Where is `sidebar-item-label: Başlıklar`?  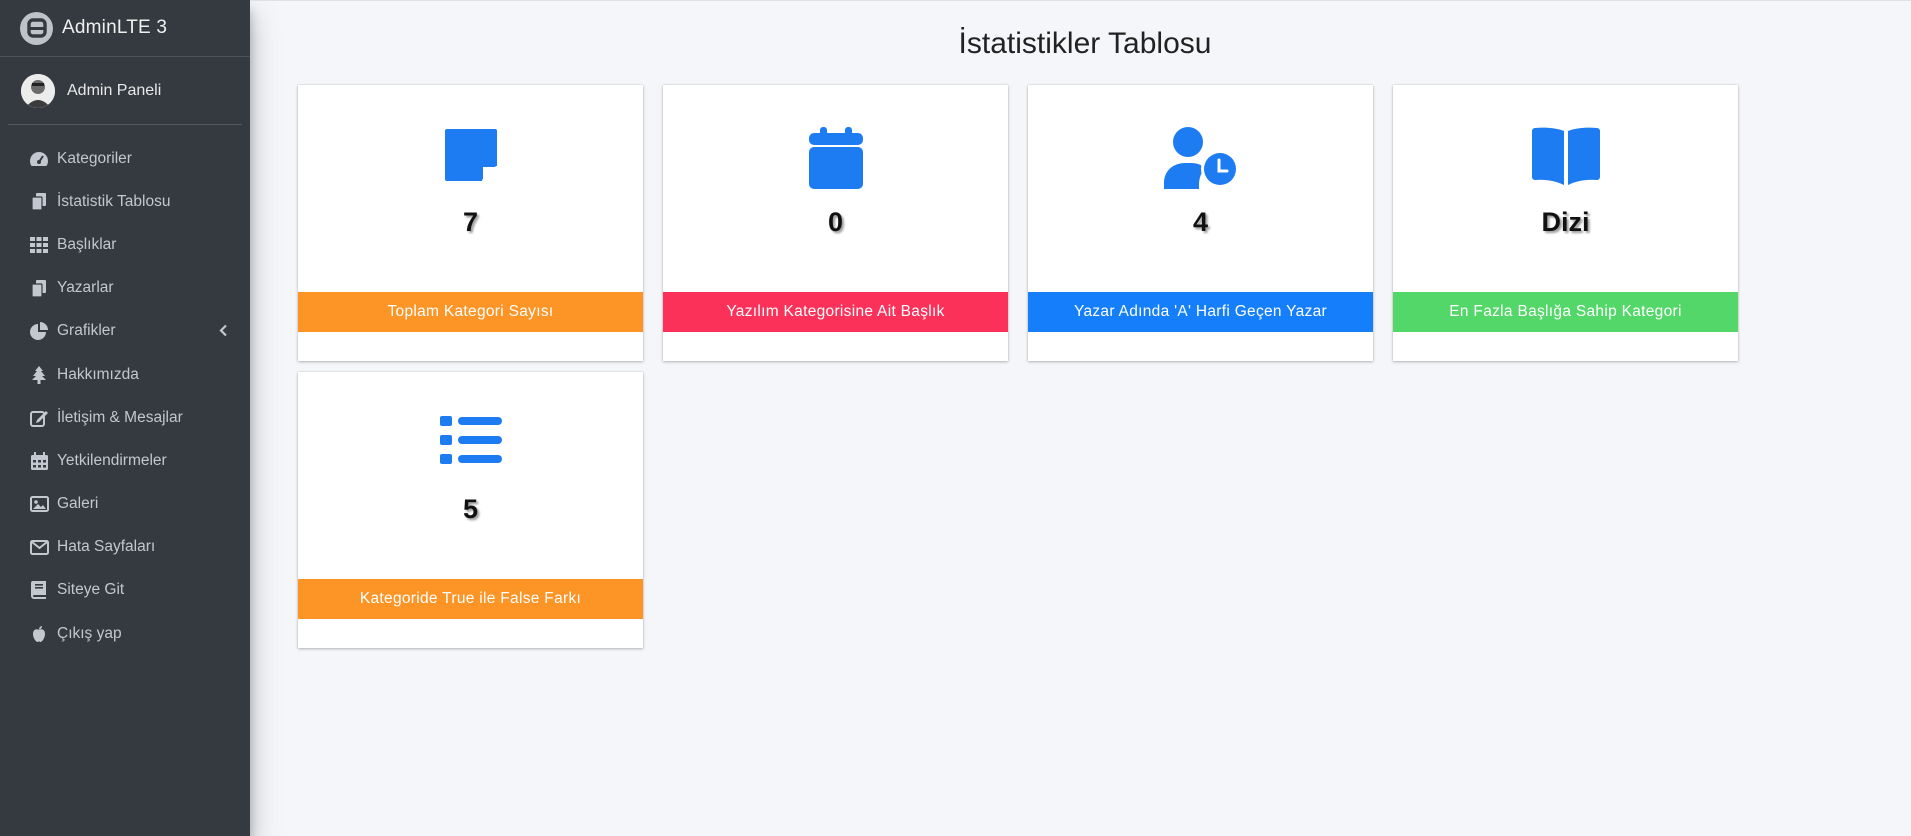 sidebar-item-label: Başlıklar is located at coordinates (87, 244).